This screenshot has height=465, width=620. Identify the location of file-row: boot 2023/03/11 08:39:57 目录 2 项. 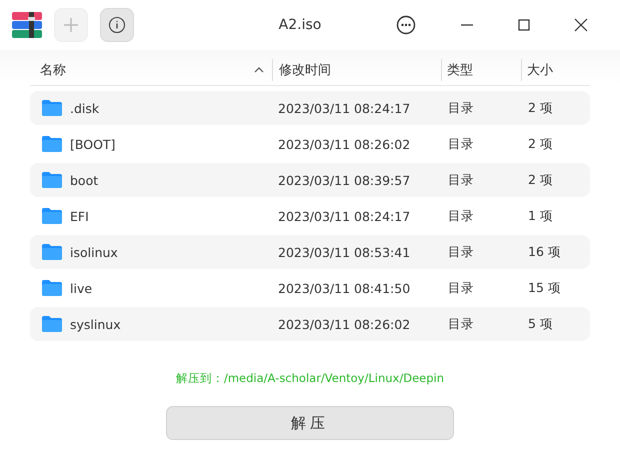
(310, 180).